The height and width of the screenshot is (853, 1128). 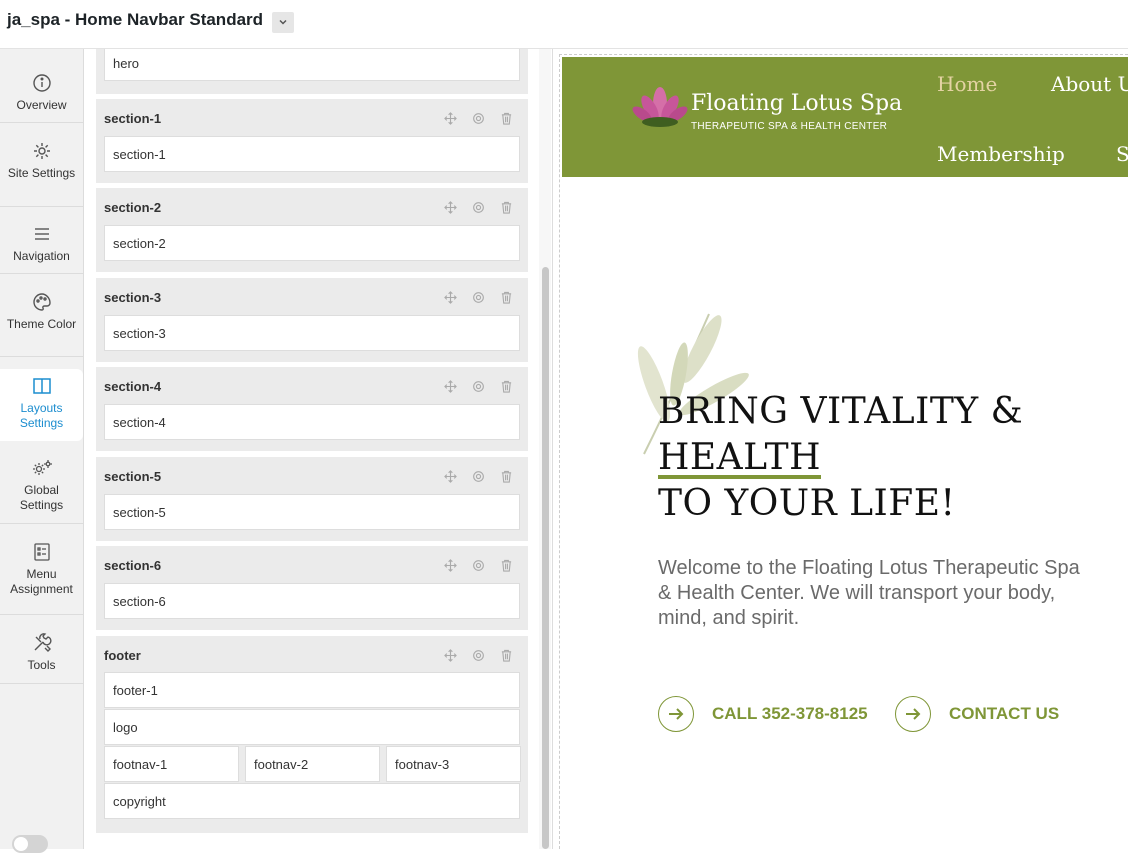 What do you see at coordinates (312, 512) in the screenshot?
I see `position-field: section-5` at bounding box center [312, 512].